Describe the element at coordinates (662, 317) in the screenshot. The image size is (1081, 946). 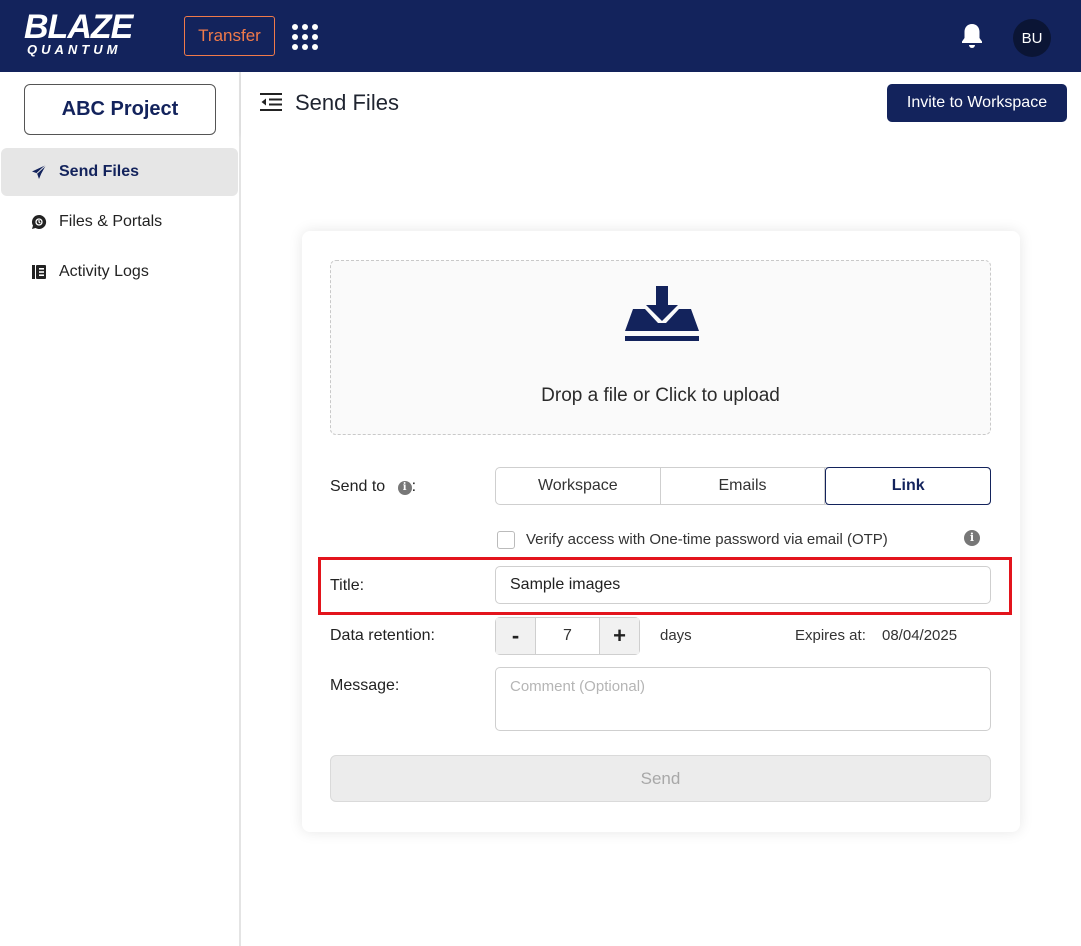
I see `download-tray-icon` at that location.